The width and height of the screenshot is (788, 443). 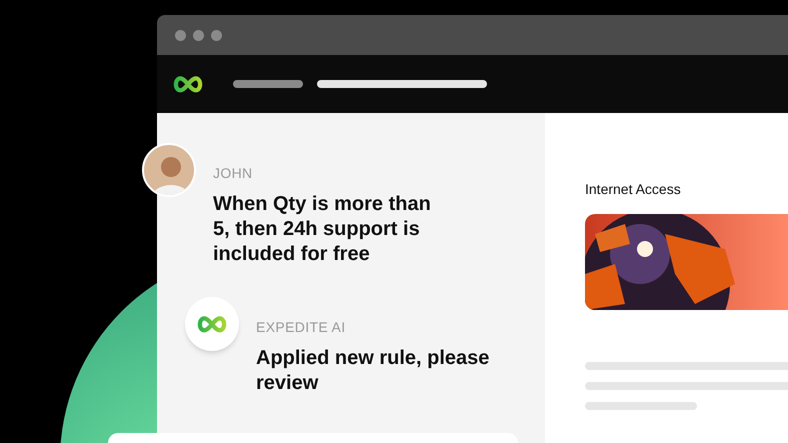 What do you see at coordinates (322, 229) in the screenshot?
I see `message-text: When Qty is more than 5, then 24h support is included for free` at bounding box center [322, 229].